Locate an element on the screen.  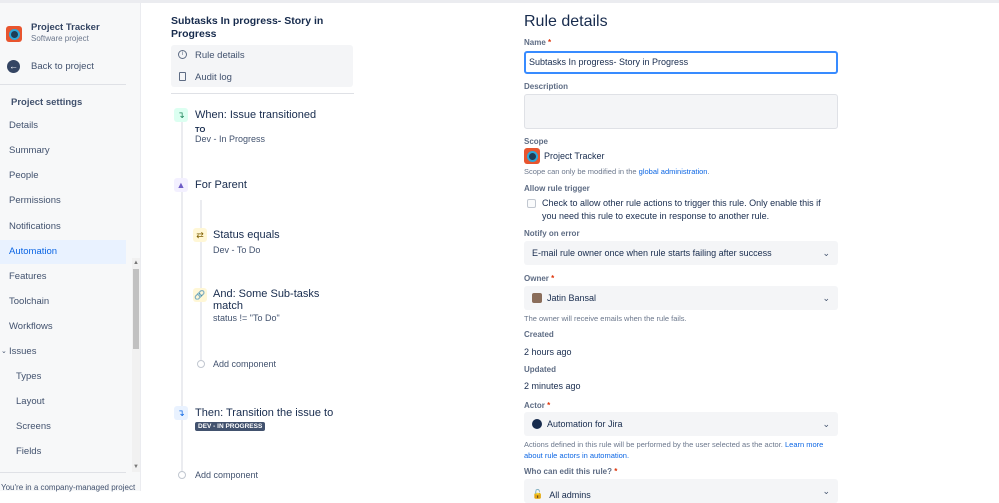
sidebar-item-people: People is located at coordinates (63, 176).